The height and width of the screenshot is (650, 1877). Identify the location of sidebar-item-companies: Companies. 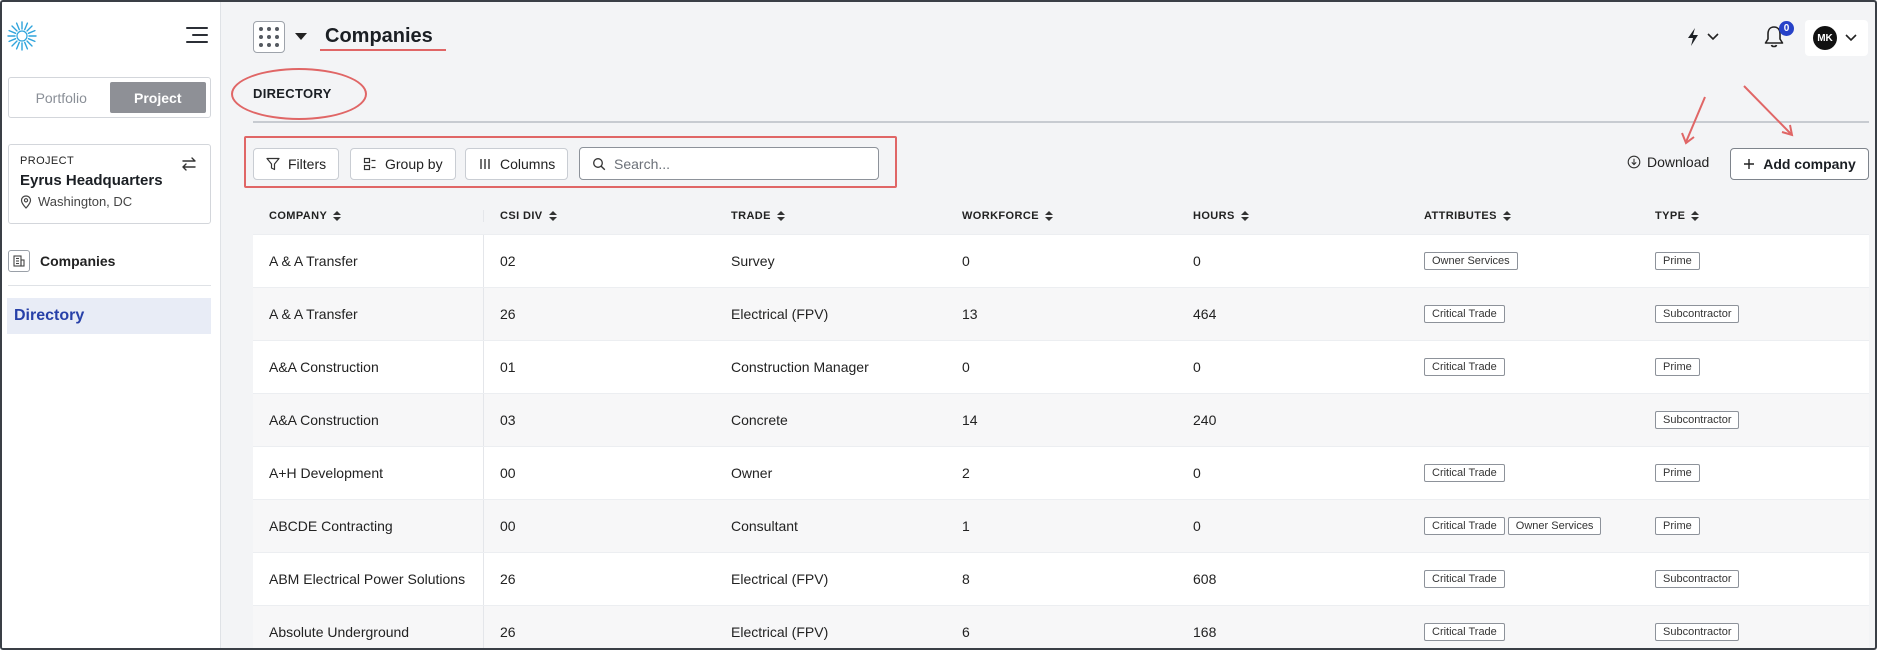
(109, 261).